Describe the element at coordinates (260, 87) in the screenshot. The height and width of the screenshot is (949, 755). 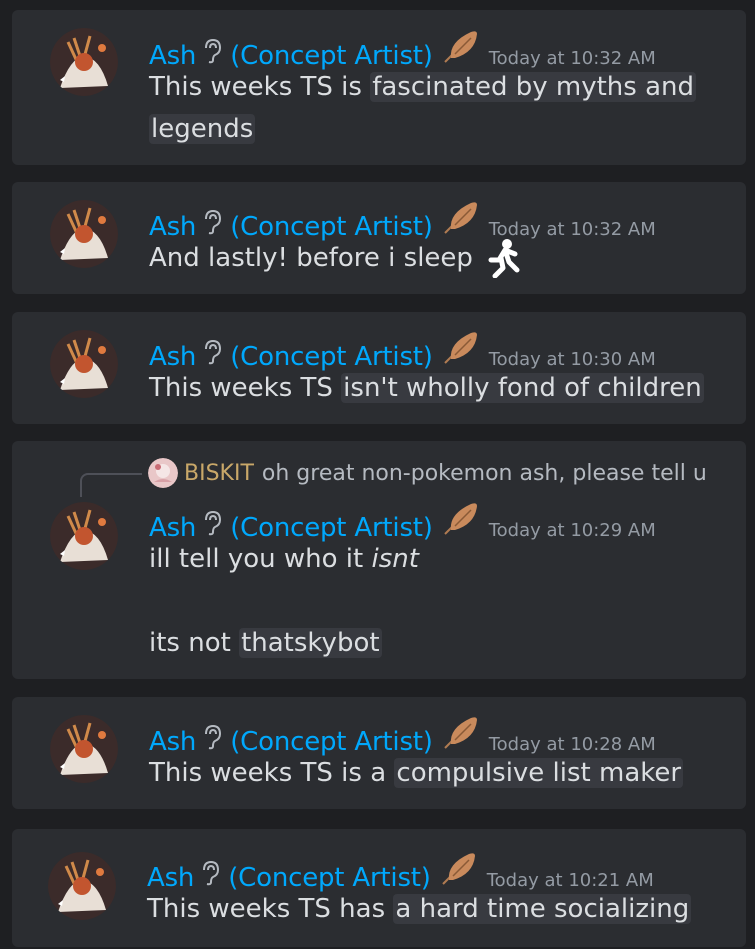
I see `message-text: This weeks TS is` at that location.